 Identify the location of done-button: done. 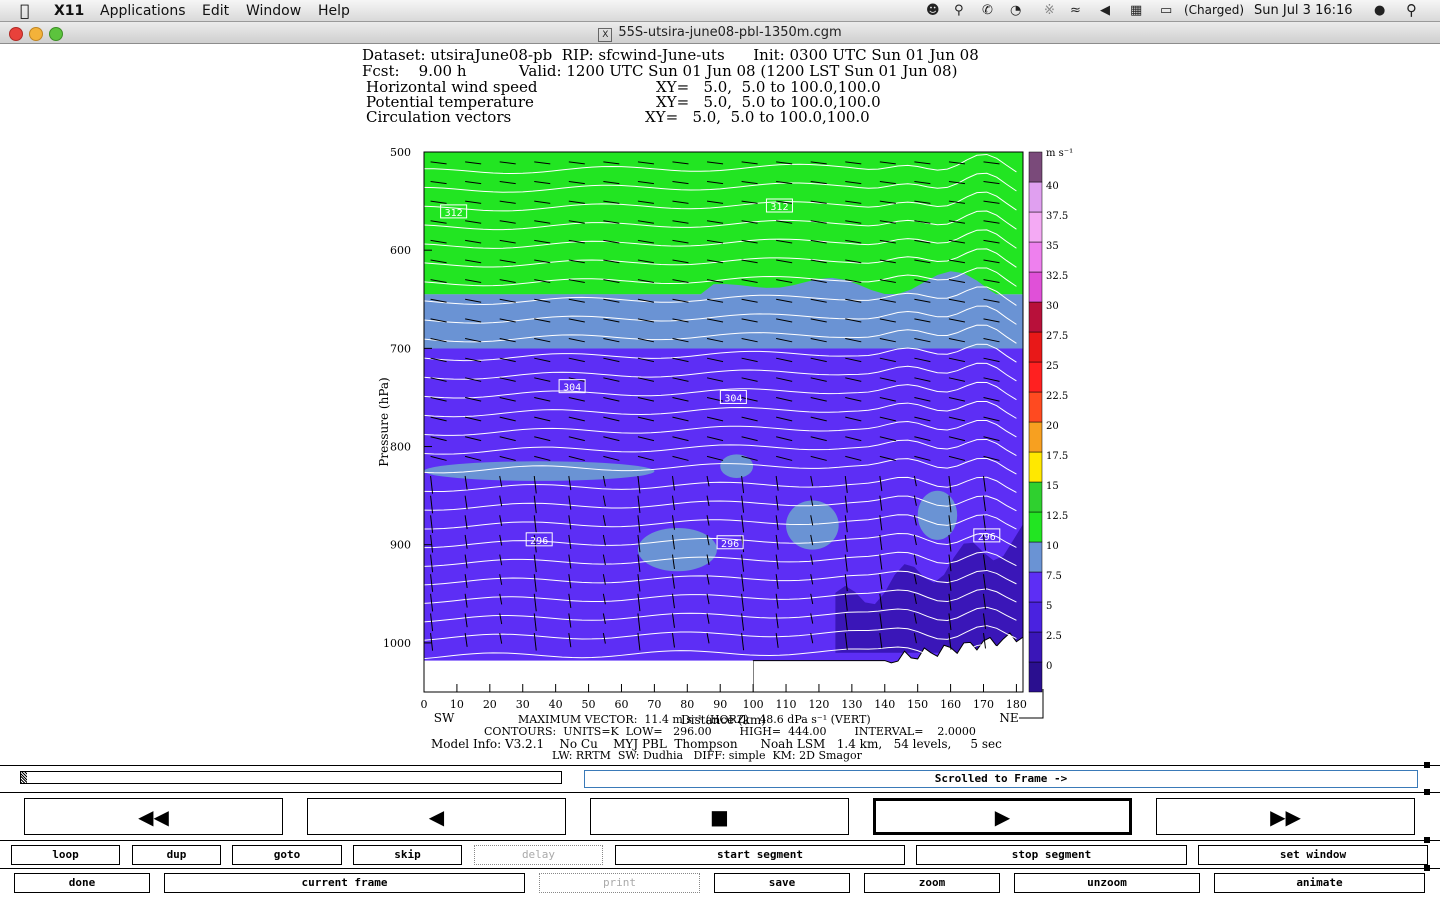
(82, 883).